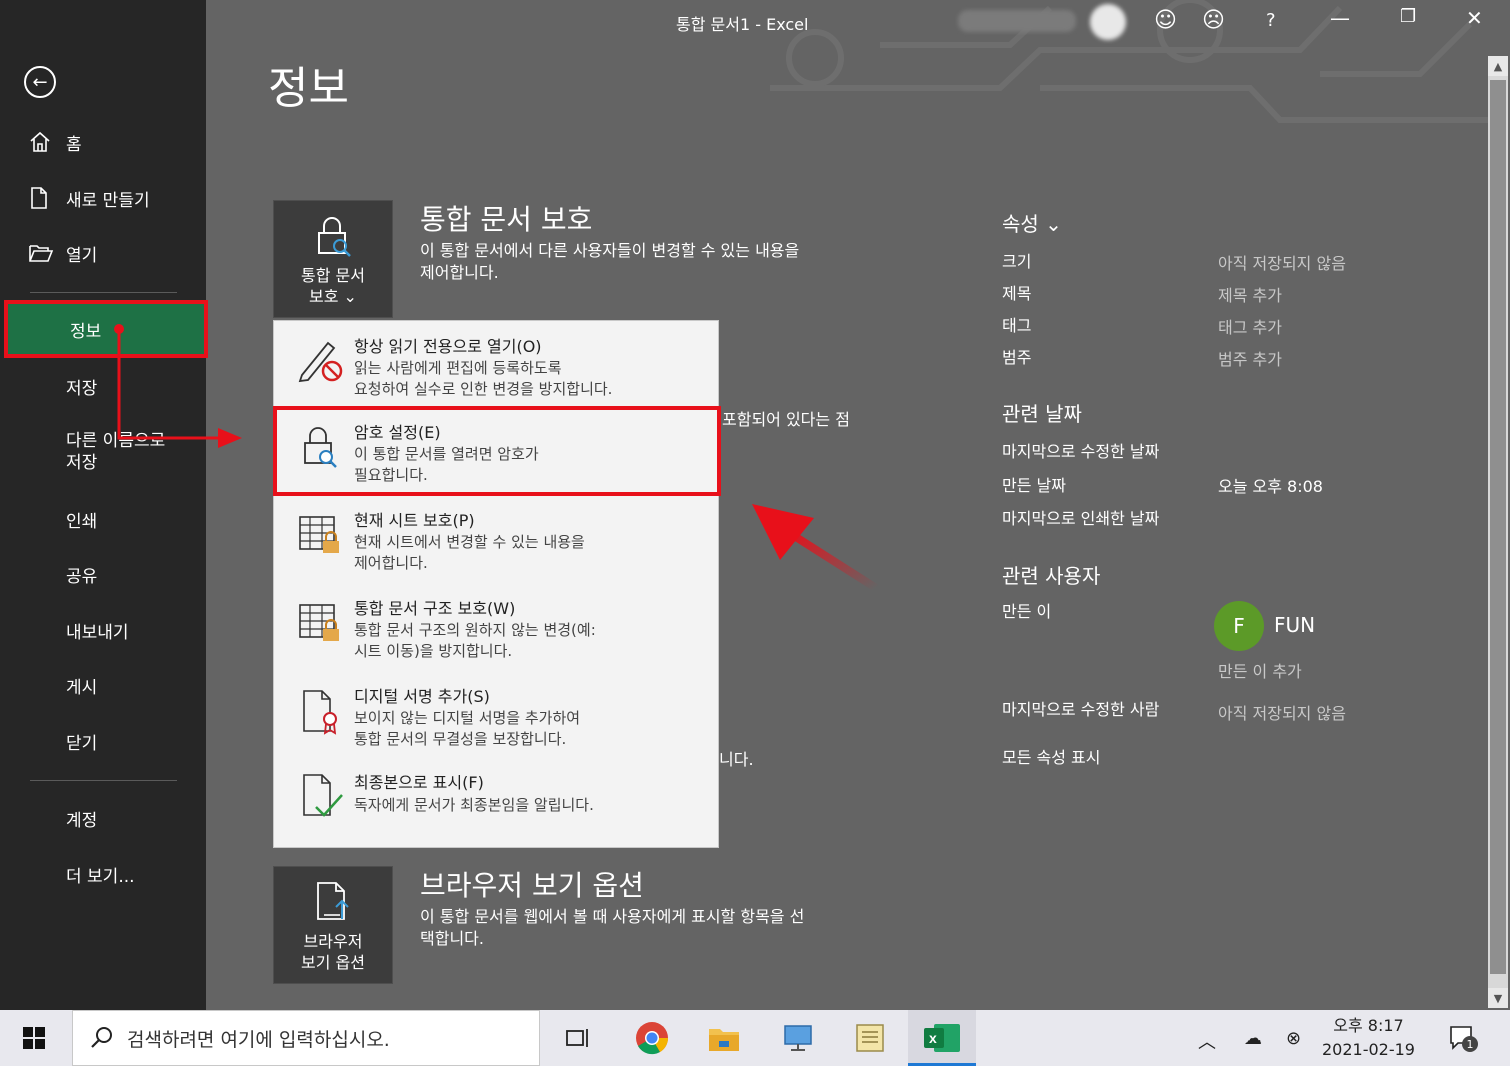 The height and width of the screenshot is (1066, 1510). What do you see at coordinates (1408, 16) in the screenshot?
I see `restore-icon: ❐` at bounding box center [1408, 16].